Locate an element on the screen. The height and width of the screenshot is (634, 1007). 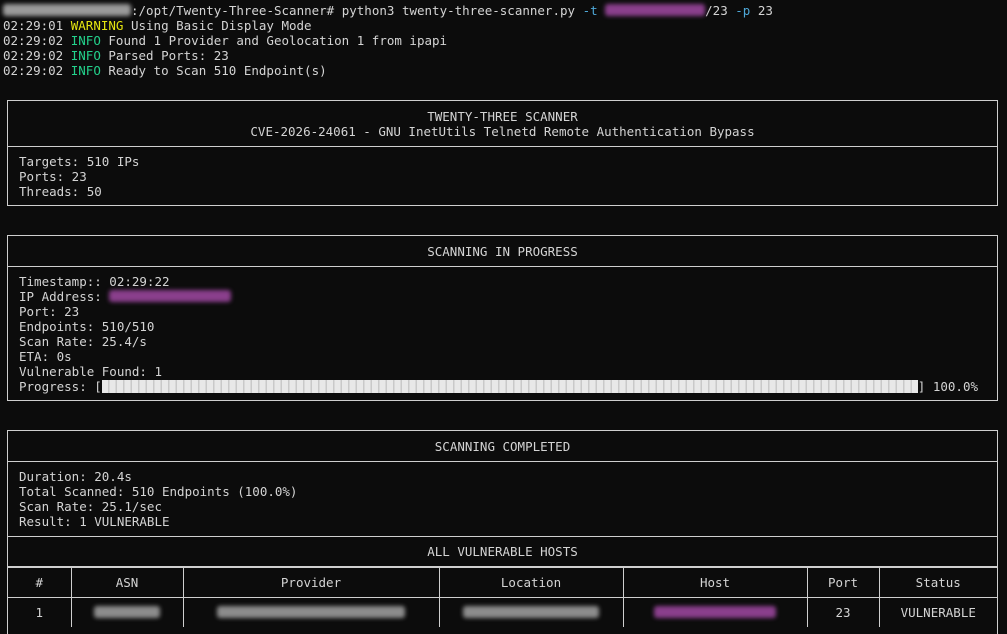
cell-host is located at coordinates (715, 612).